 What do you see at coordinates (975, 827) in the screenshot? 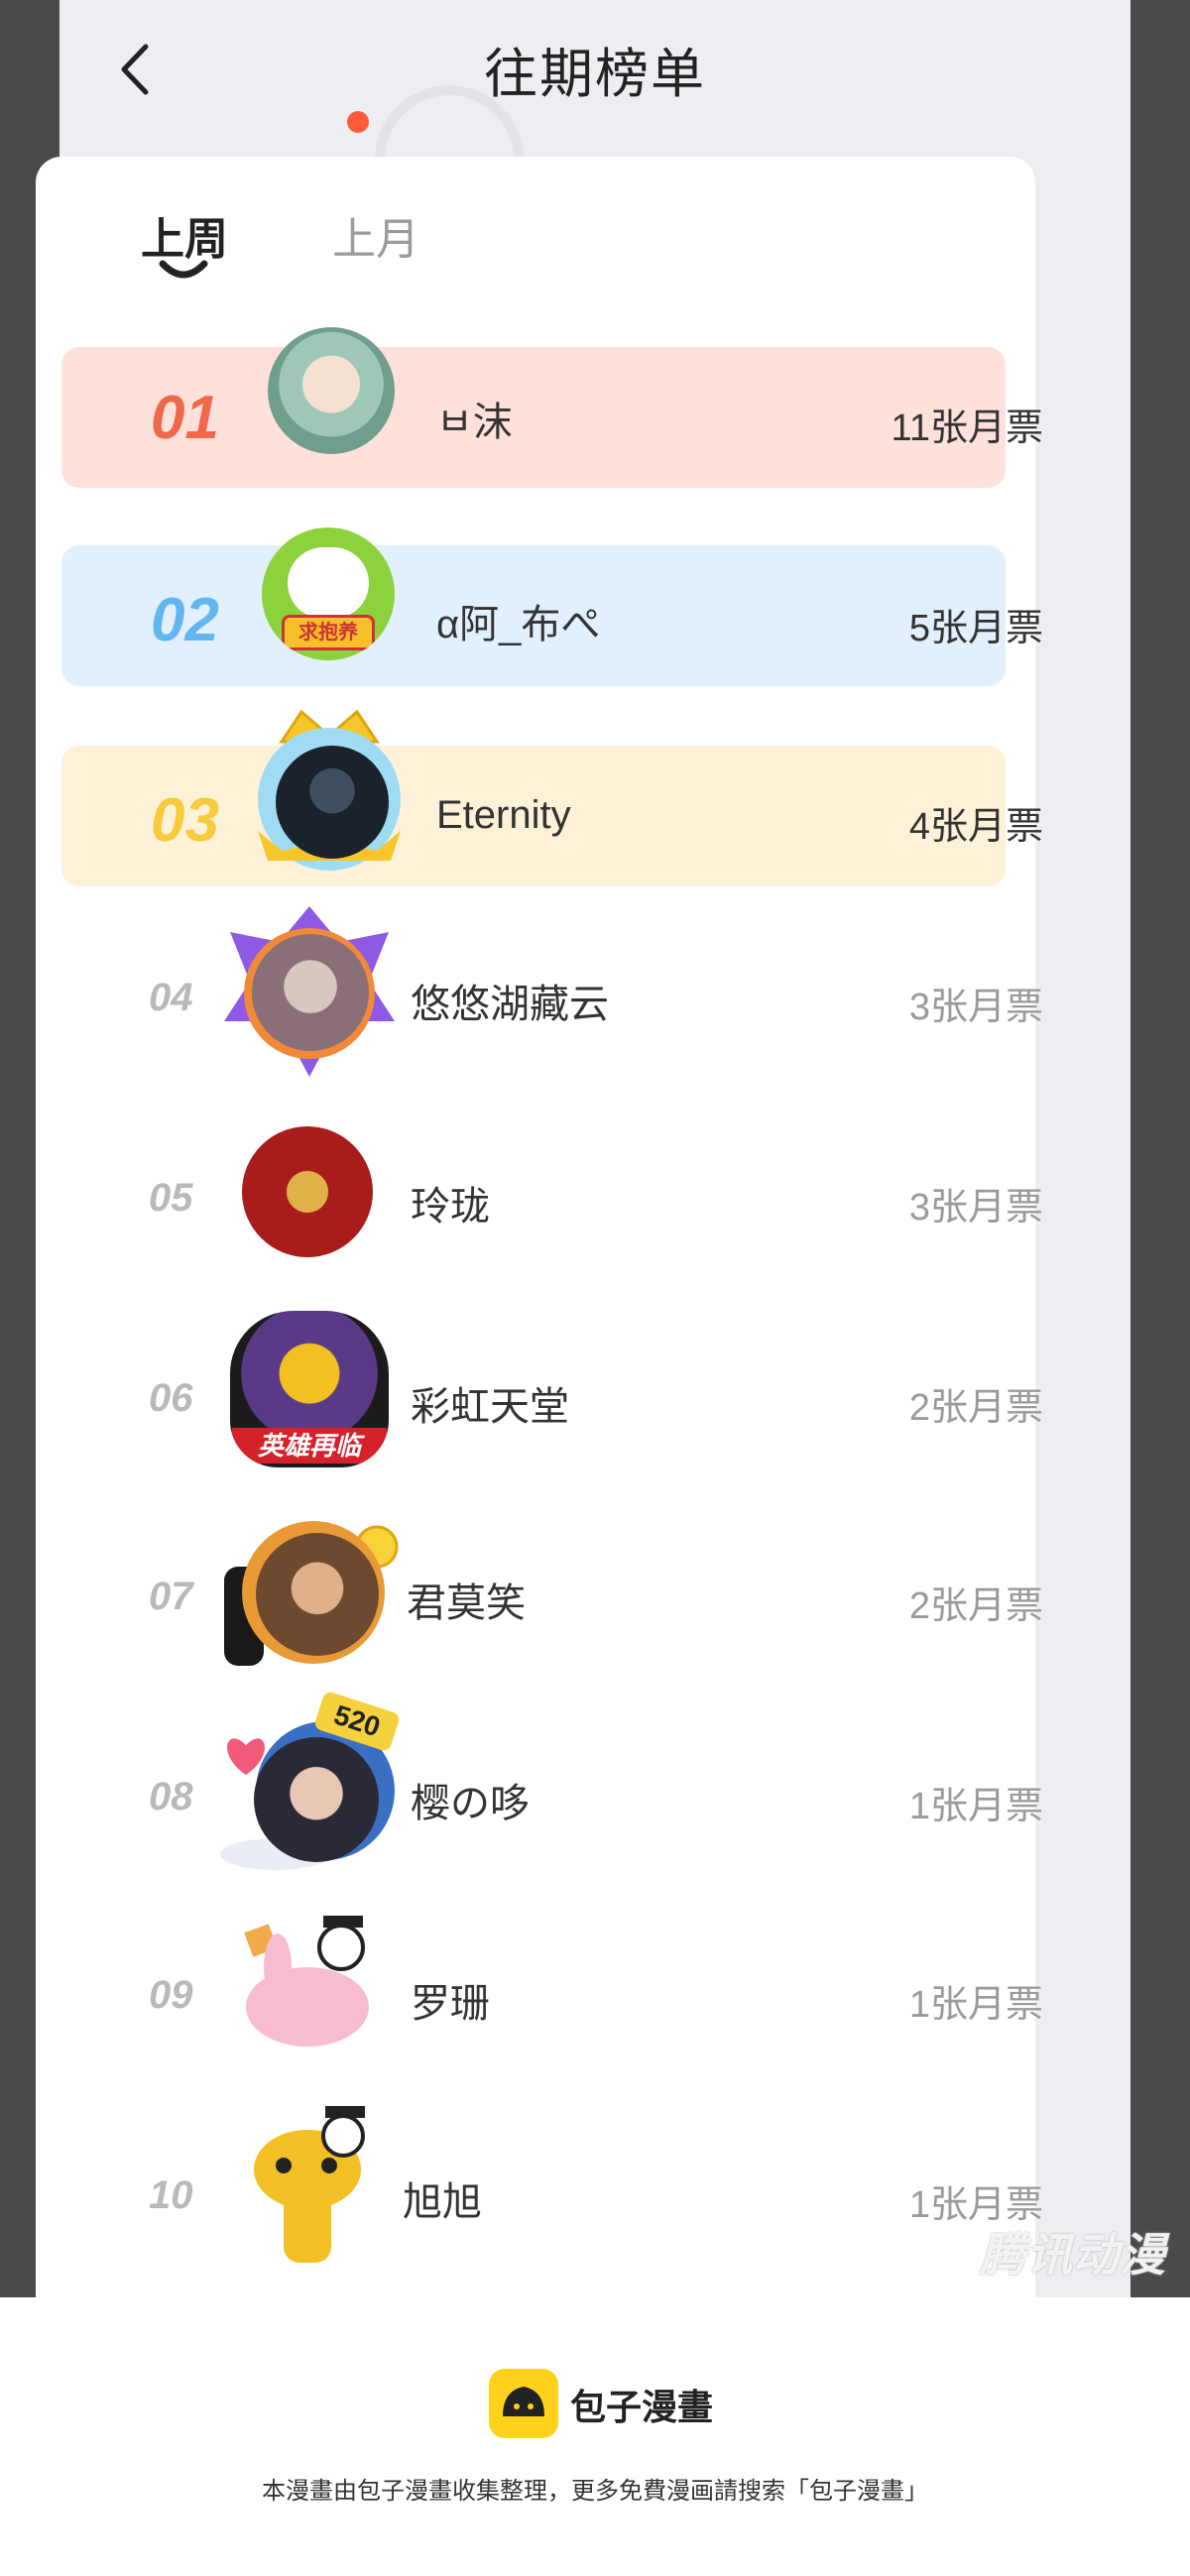
I see `vote-count: 4张月票` at bounding box center [975, 827].